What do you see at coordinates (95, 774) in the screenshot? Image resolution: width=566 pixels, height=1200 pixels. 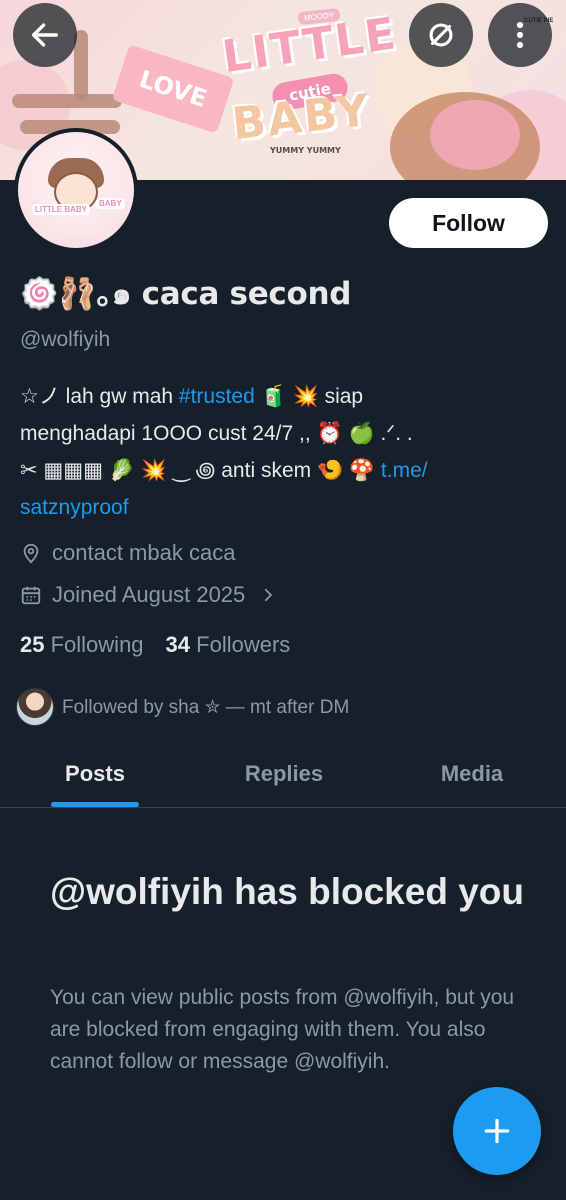 I see `tab-posts: Posts` at bounding box center [95, 774].